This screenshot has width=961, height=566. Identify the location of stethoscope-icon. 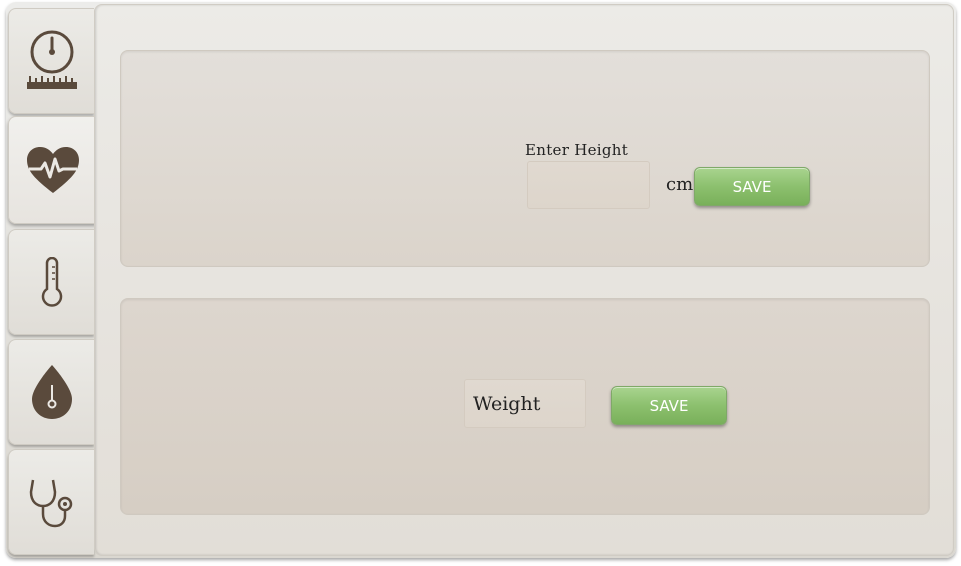
(50, 503).